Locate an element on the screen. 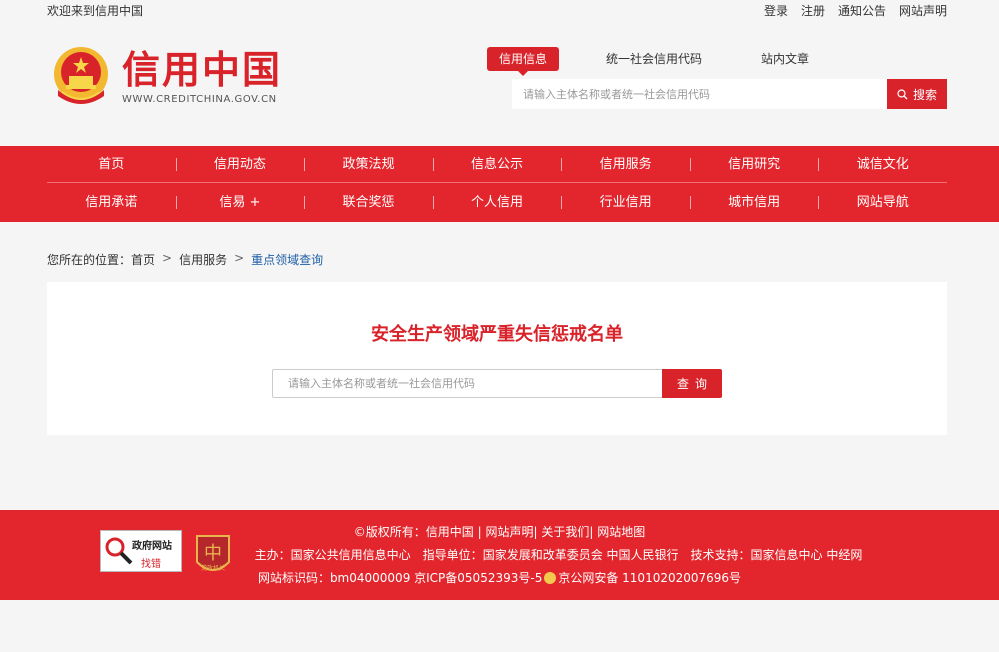 The width and height of the screenshot is (999, 652). statement-link: 网站声明 is located at coordinates (923, 10).